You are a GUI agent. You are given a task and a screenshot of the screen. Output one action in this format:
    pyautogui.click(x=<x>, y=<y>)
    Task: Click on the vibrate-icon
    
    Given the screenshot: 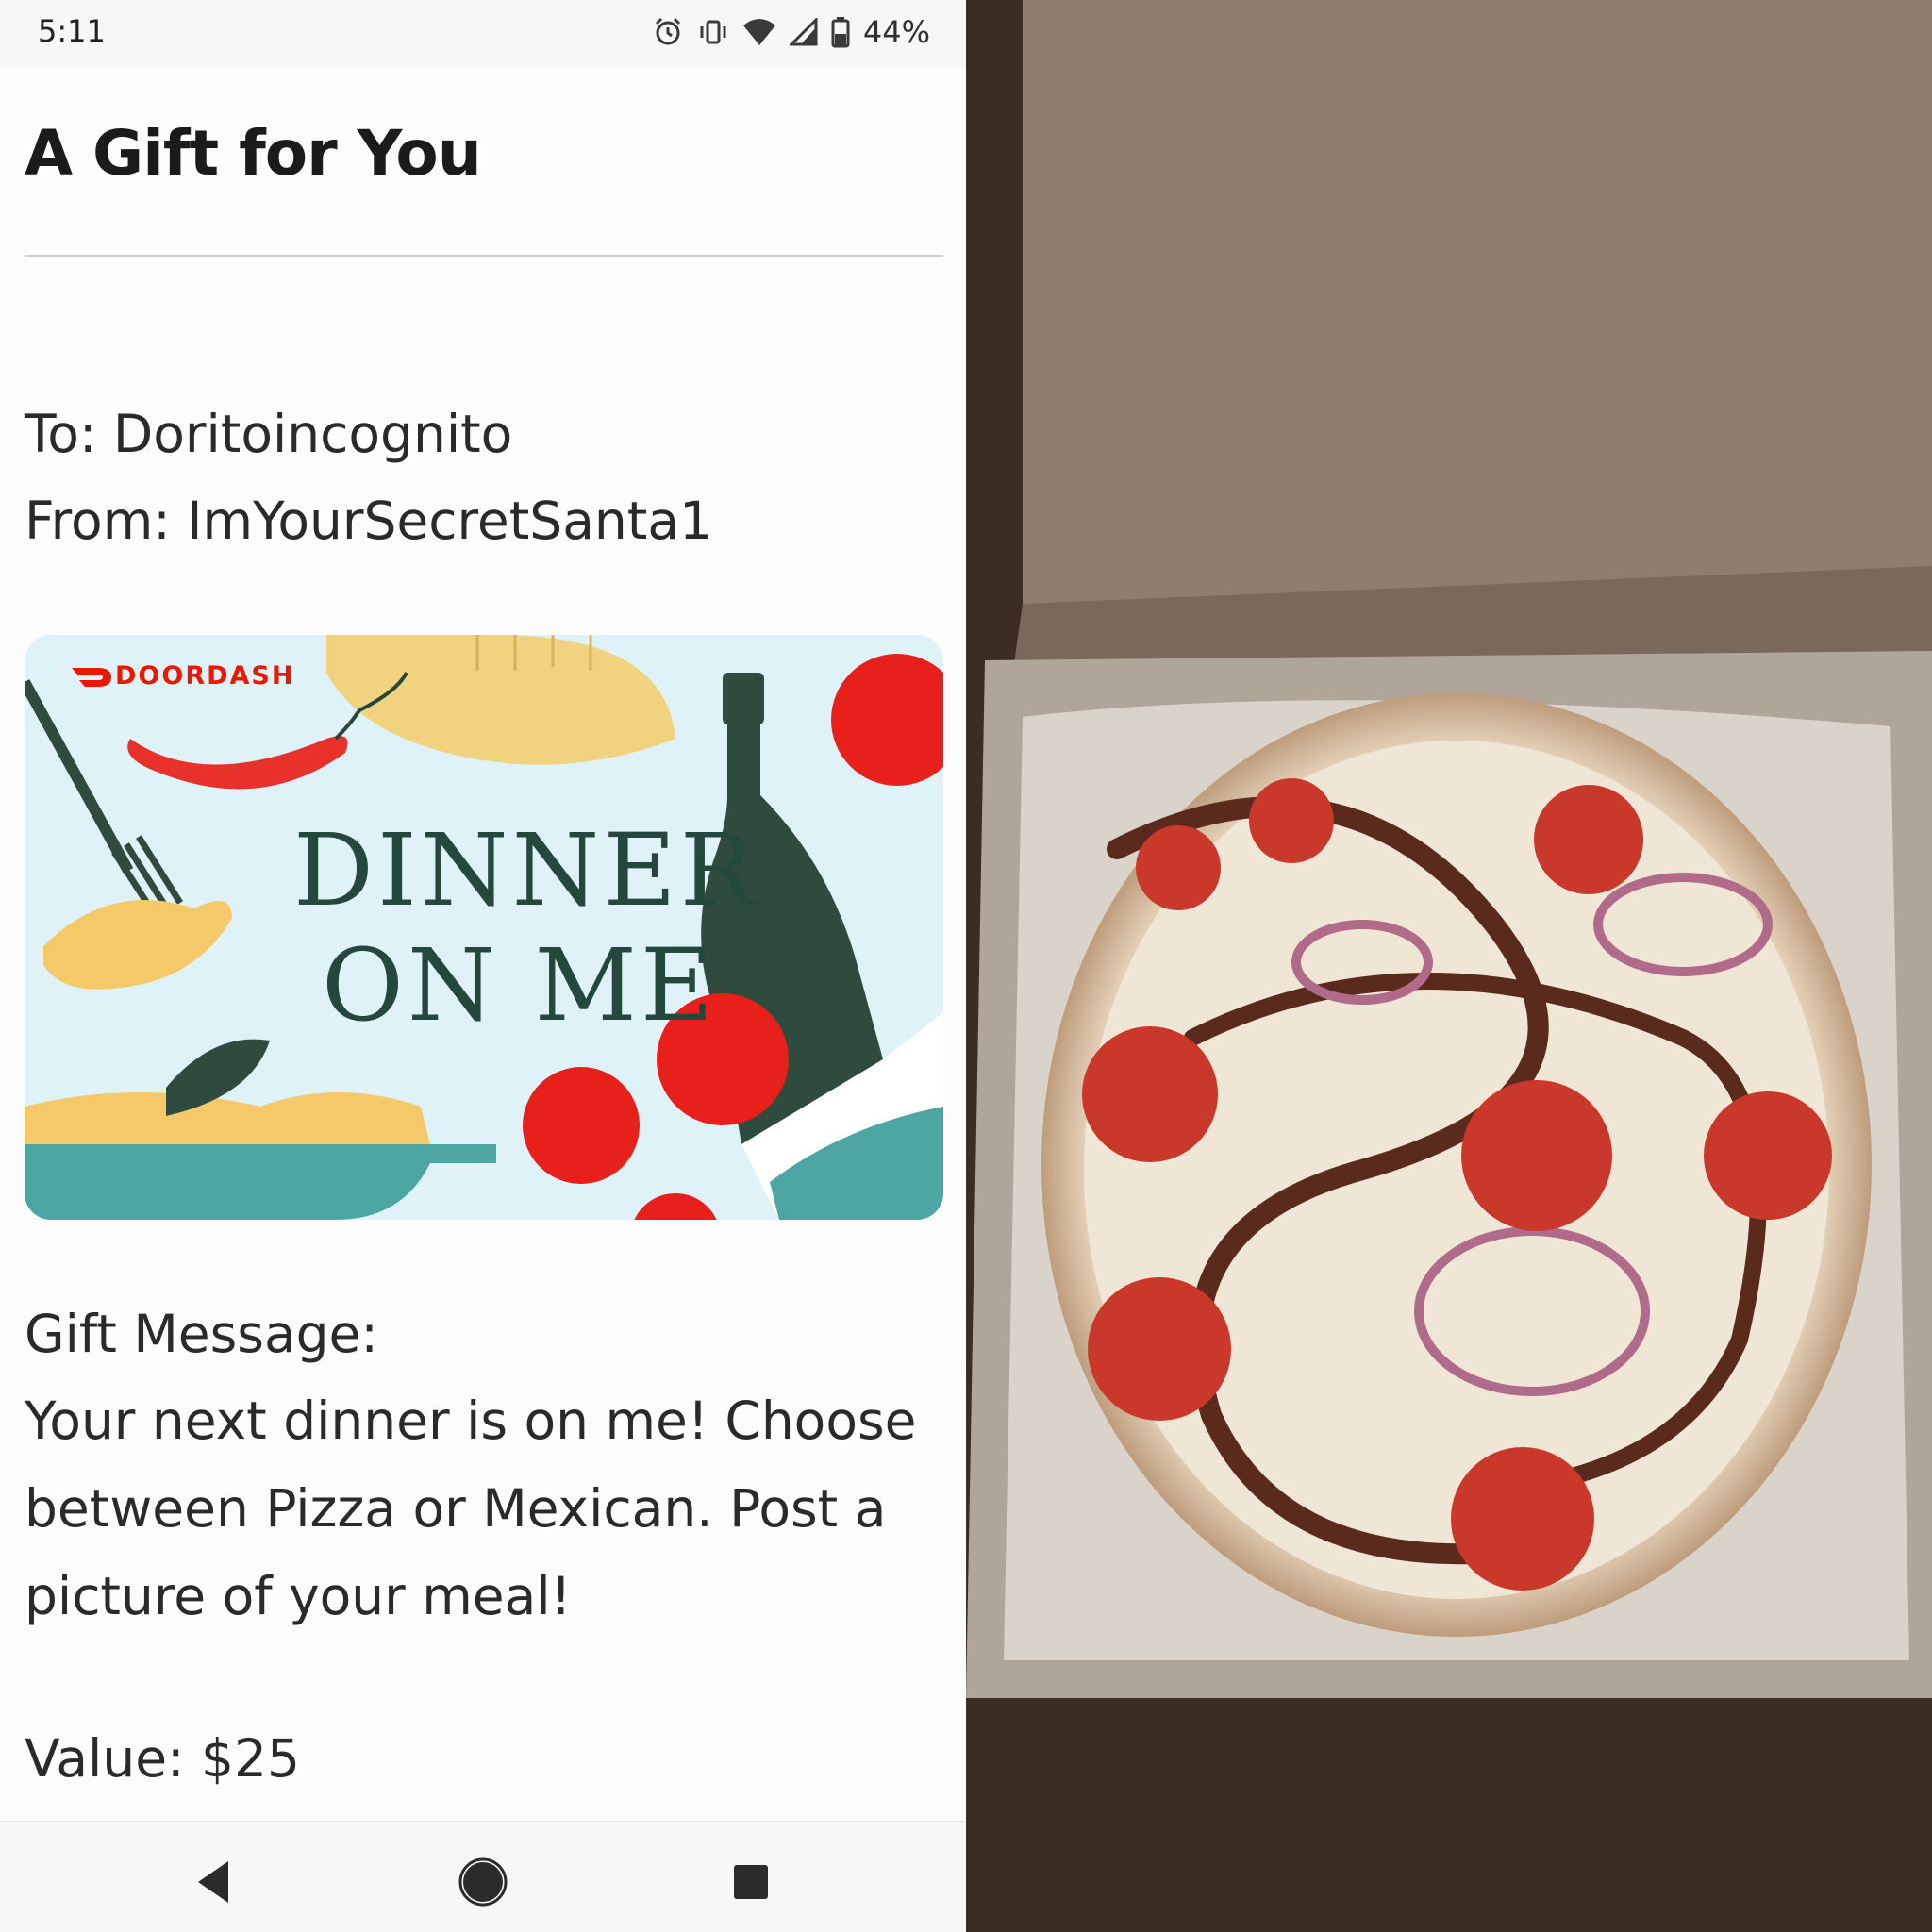 What is the action you would take?
    pyautogui.click(x=713, y=32)
    